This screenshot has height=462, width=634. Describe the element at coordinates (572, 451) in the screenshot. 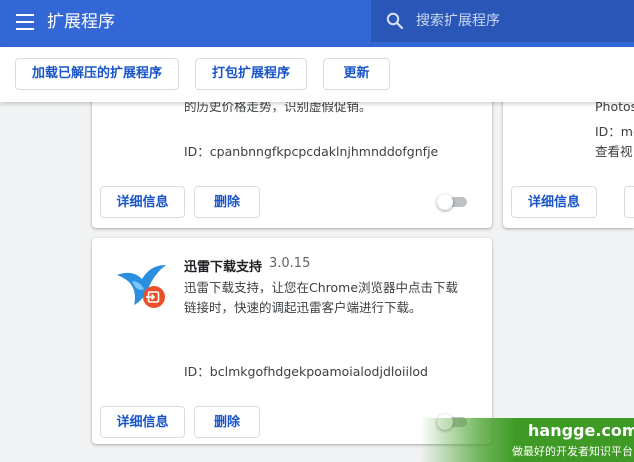

I see `watermark-slogan: 做最好的开发者知识平台` at that location.